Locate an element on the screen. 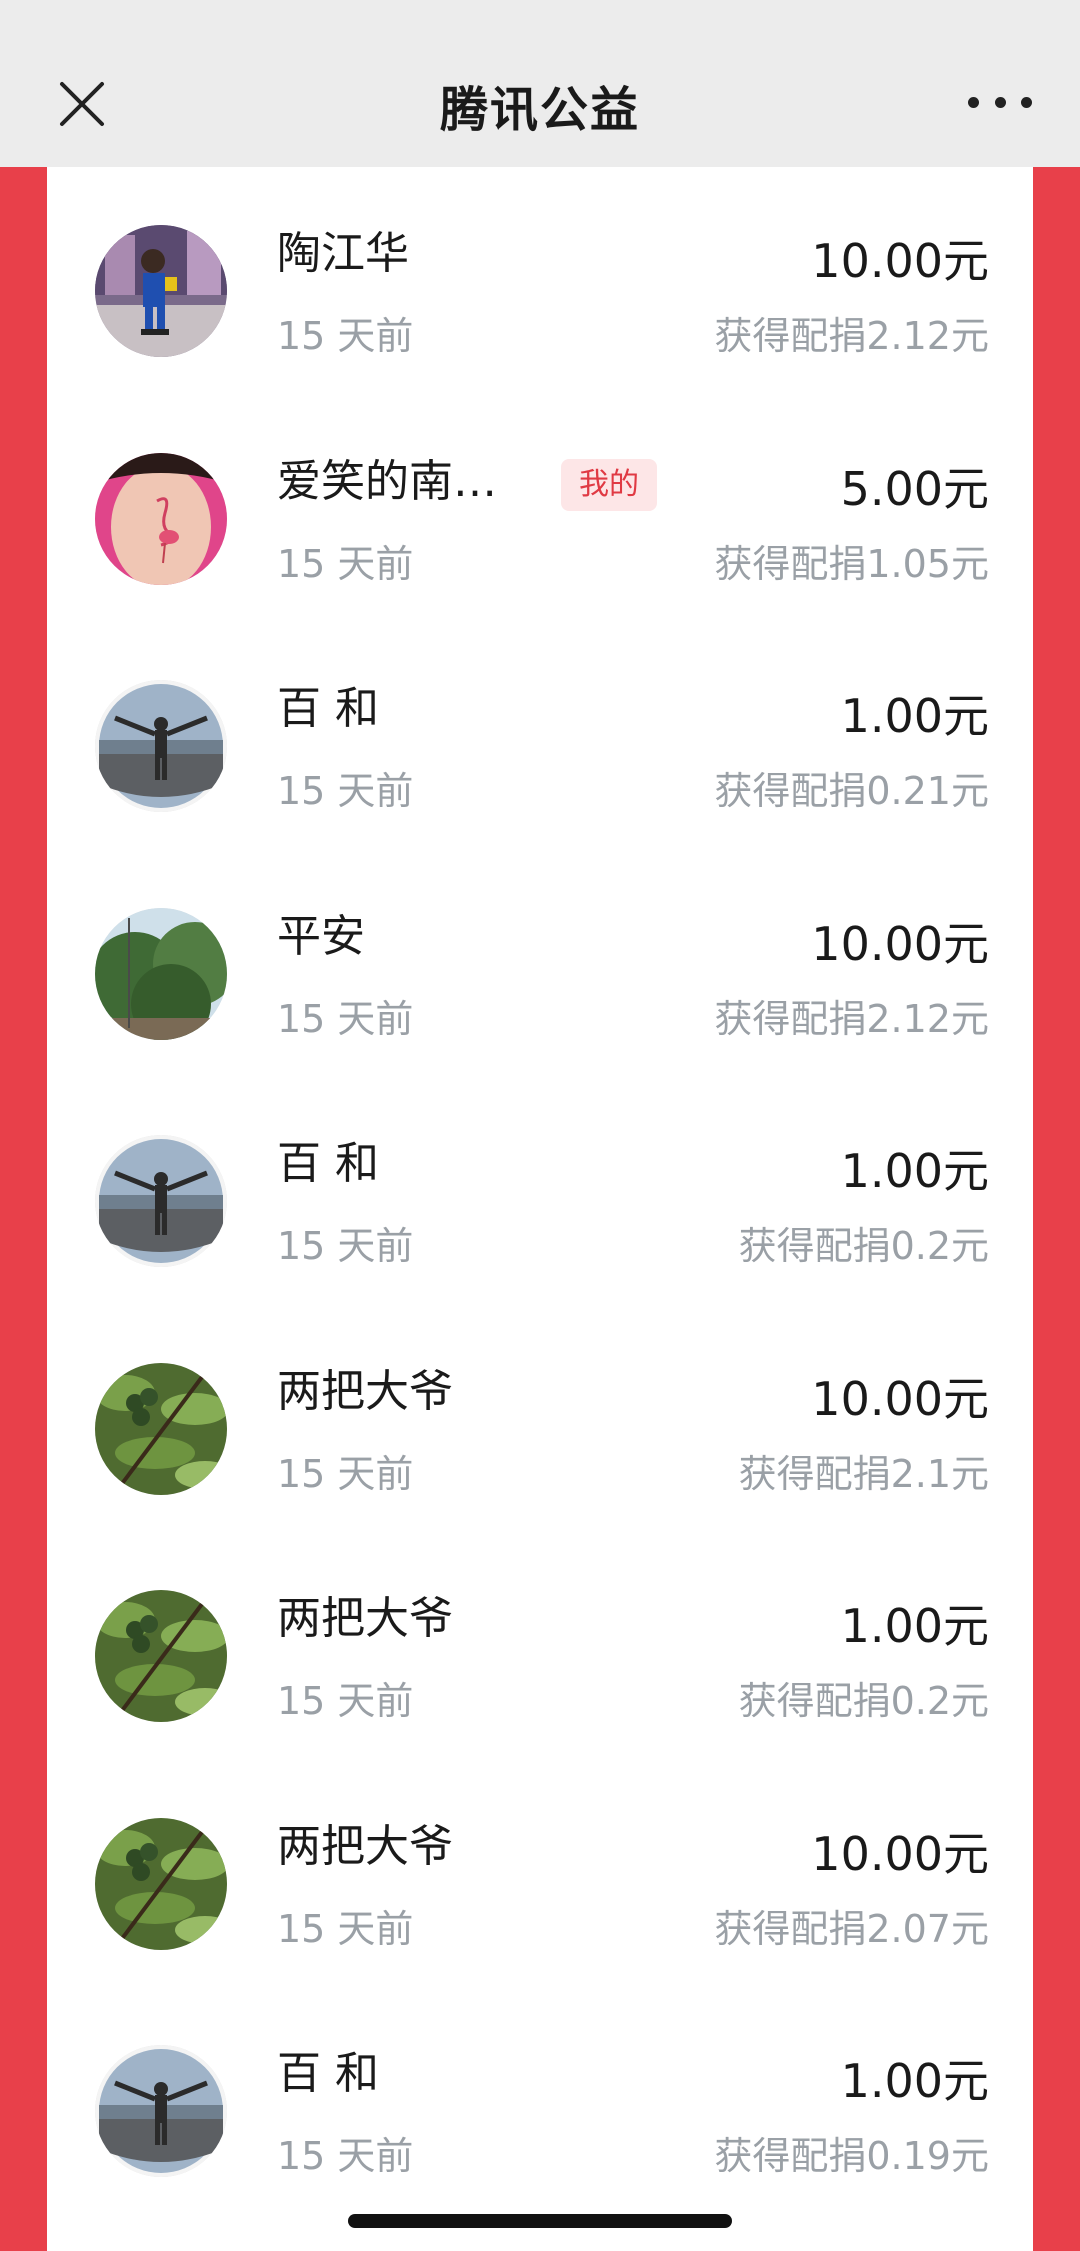 The height and width of the screenshot is (2251, 1080). donor-name: 陶江华 is located at coordinates (343, 253).